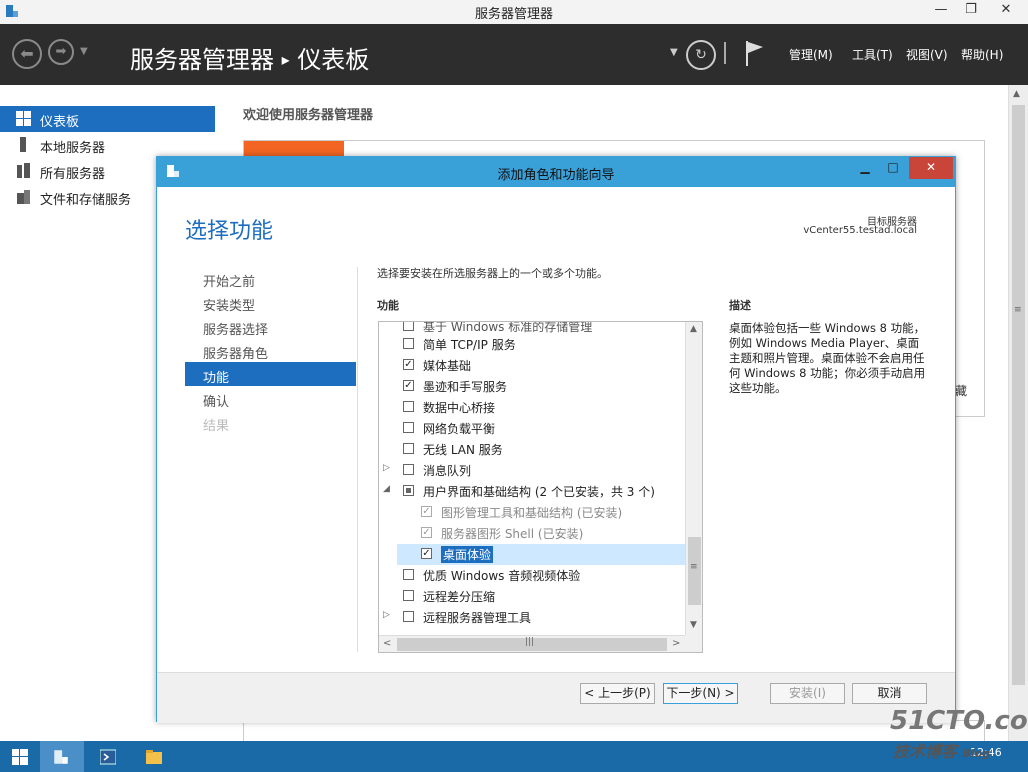  Describe the element at coordinates (941, 11) in the screenshot. I see `minimize-button: —` at that location.